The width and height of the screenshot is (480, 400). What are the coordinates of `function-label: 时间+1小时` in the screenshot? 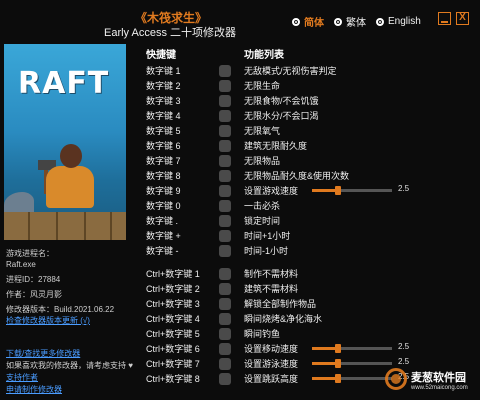 It's located at (267, 236).